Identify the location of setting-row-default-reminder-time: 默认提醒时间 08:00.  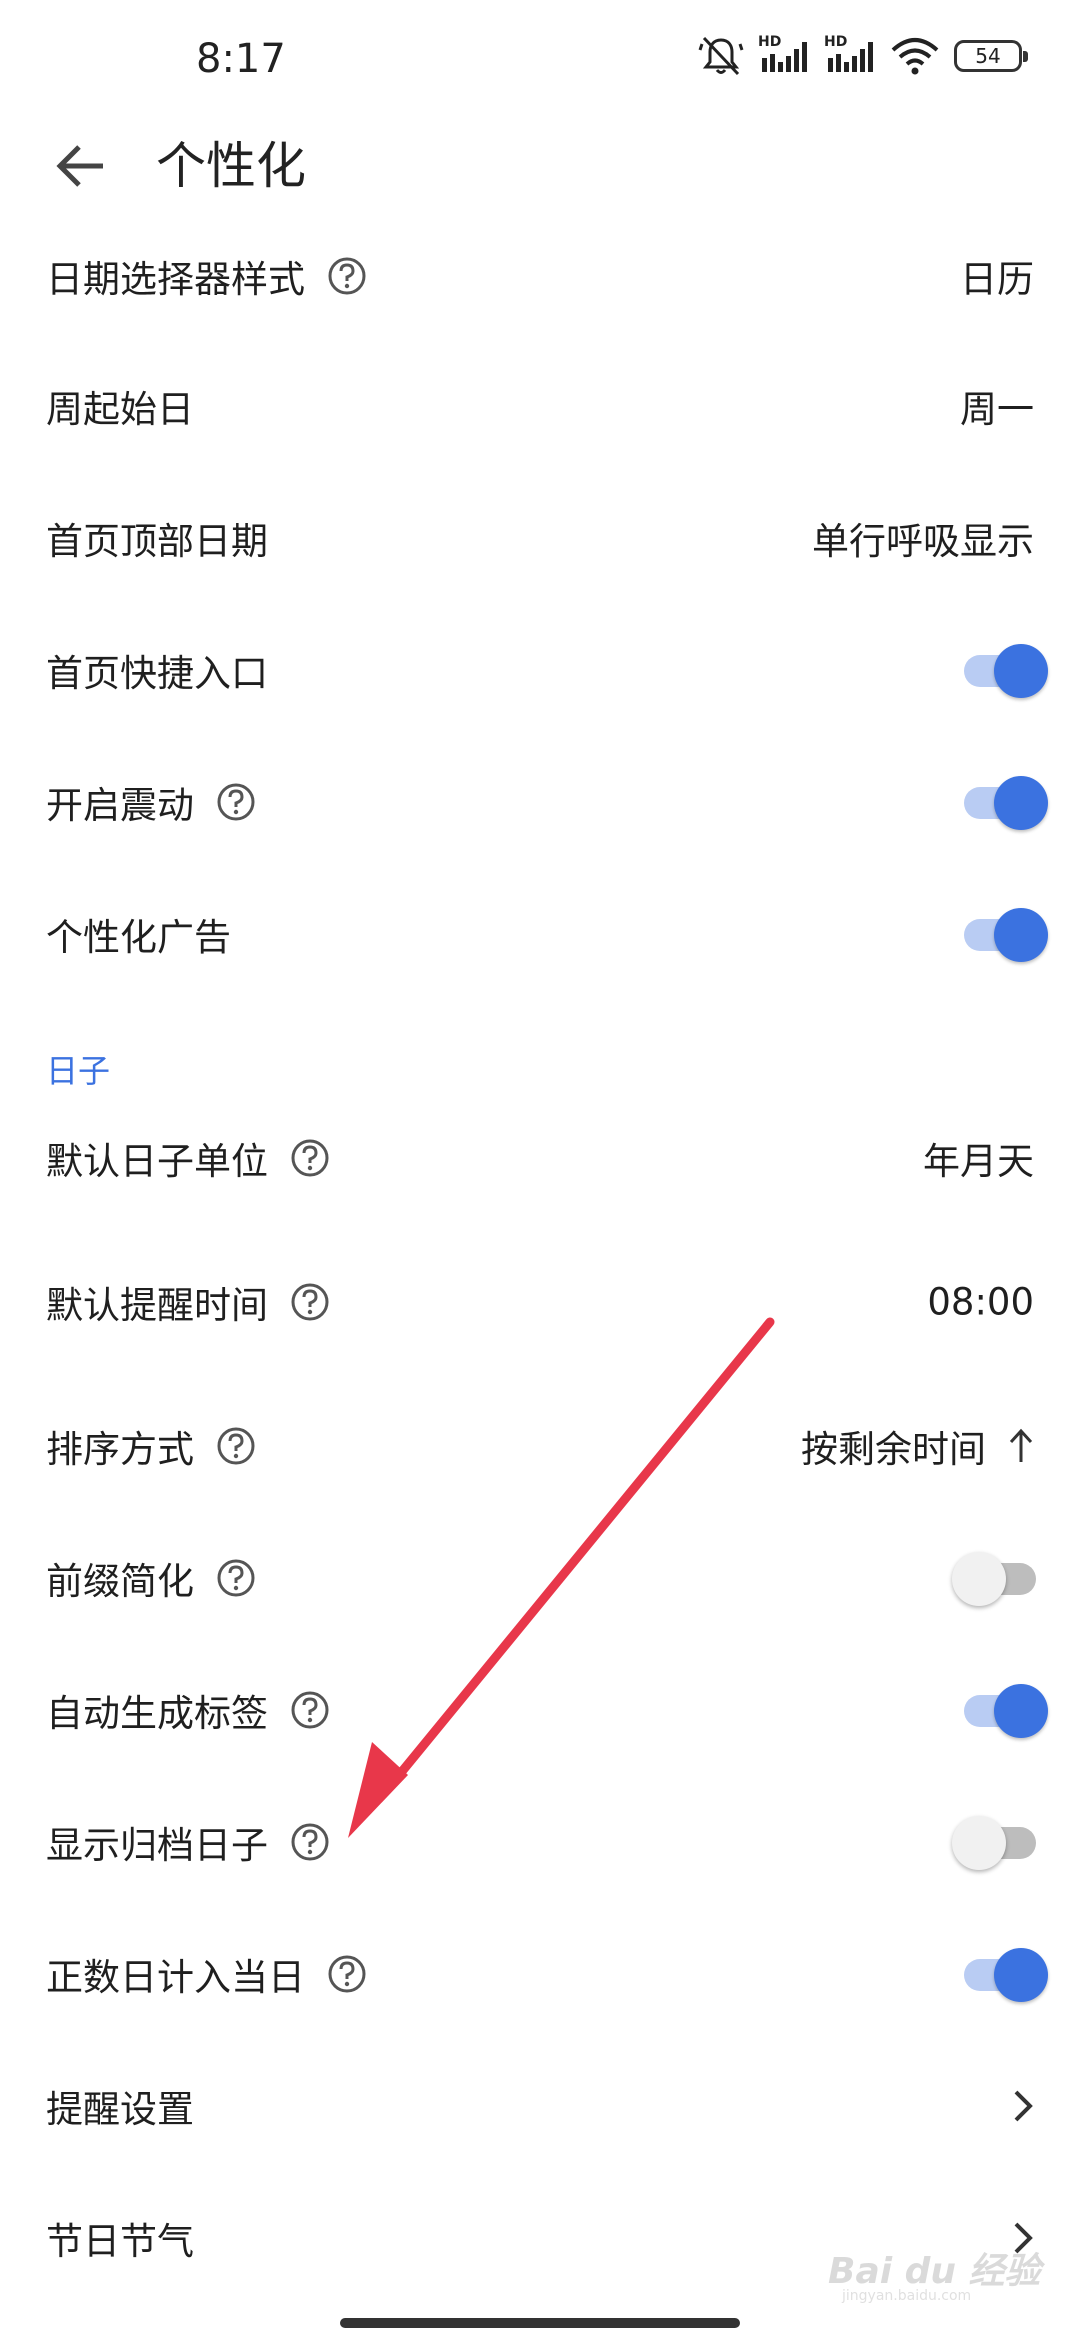
(540, 1302).